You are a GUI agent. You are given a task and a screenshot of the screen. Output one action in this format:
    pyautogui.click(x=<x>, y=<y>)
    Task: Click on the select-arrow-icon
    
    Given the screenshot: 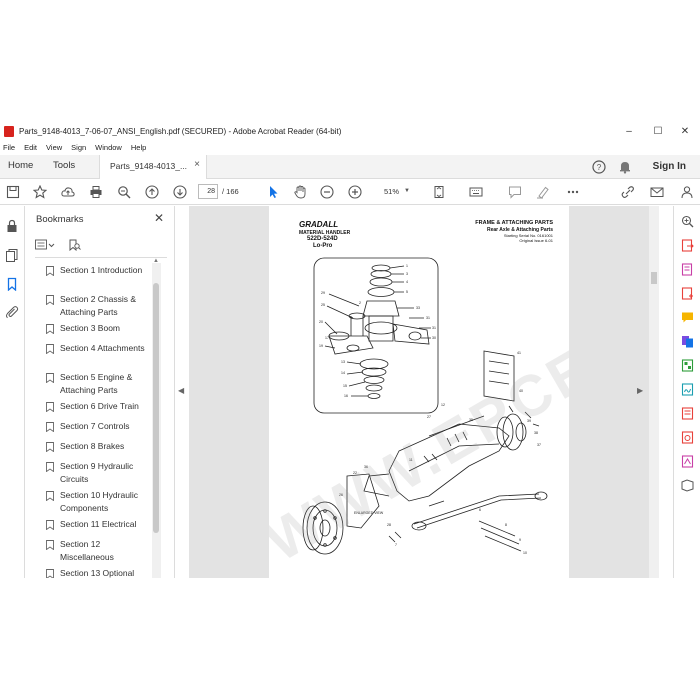 What is the action you would take?
    pyautogui.click(x=273, y=192)
    